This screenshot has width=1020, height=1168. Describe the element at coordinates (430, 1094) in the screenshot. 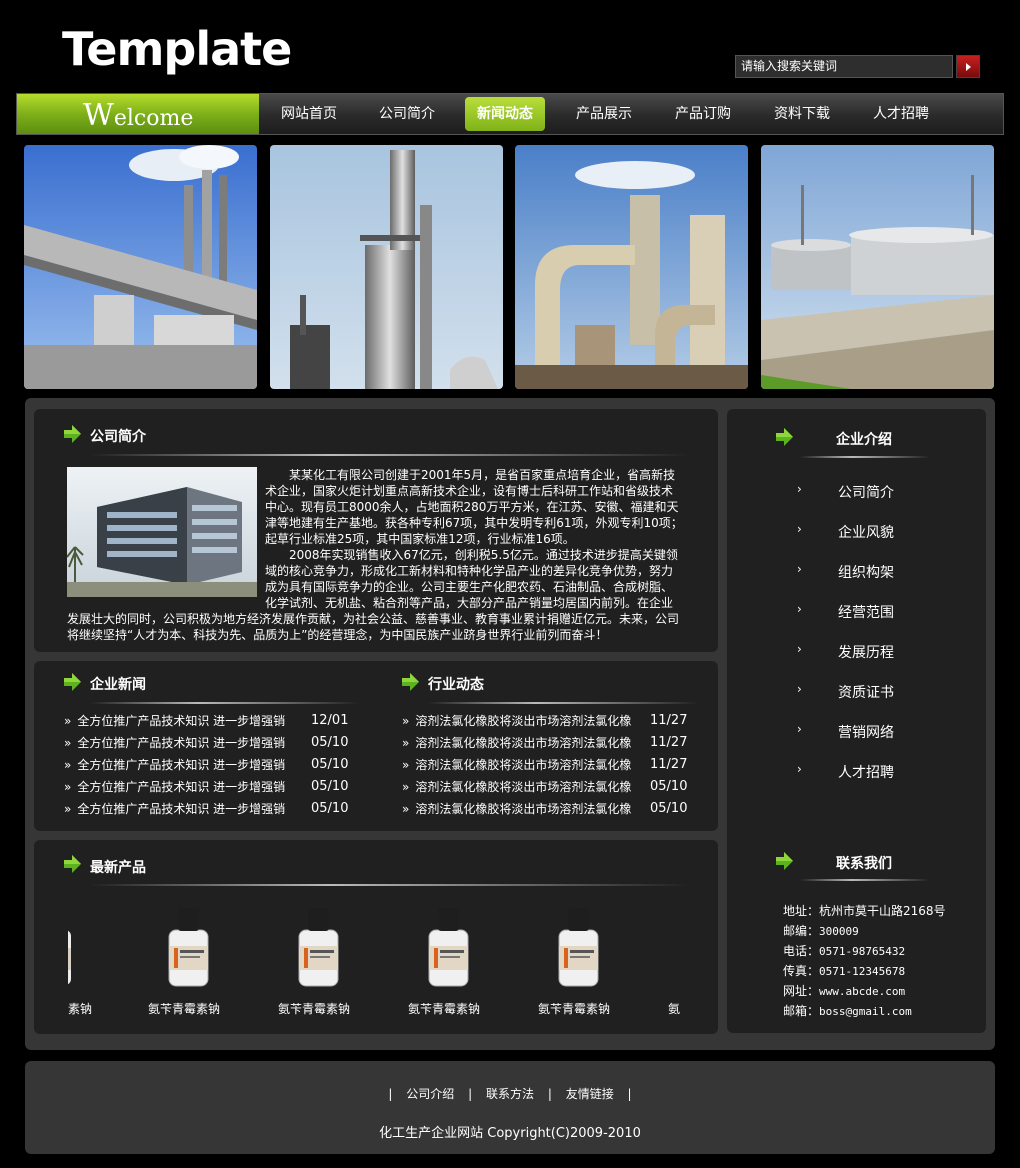

I see `footer-link-about: 公司介绍` at that location.